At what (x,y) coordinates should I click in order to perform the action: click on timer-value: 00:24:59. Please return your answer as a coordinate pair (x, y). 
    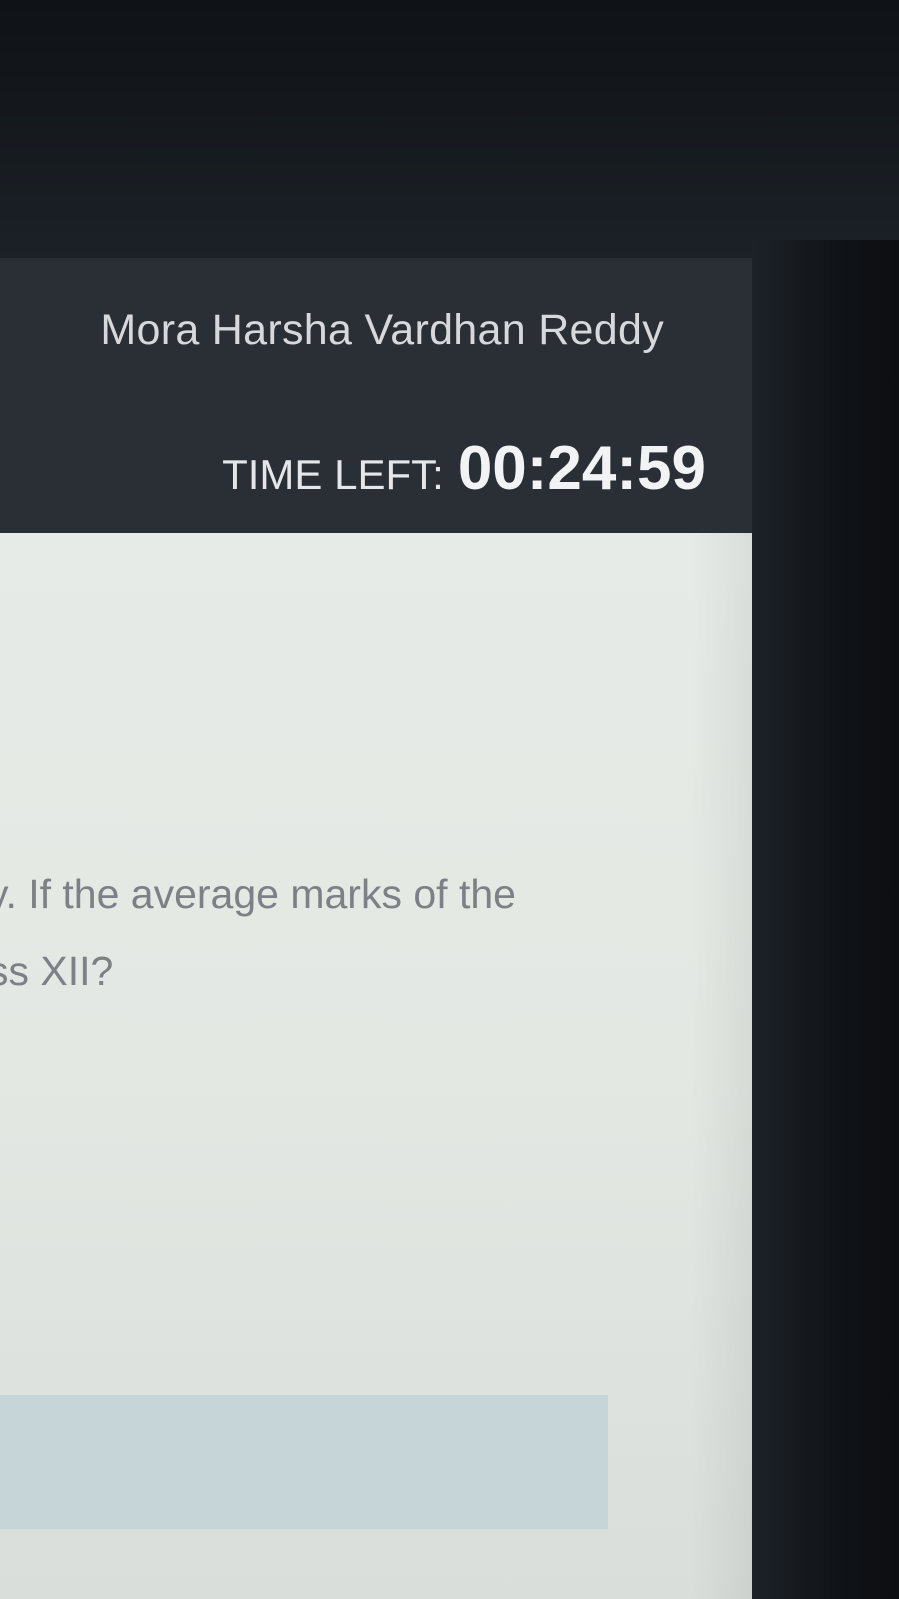
    Looking at the image, I should click on (581, 468).